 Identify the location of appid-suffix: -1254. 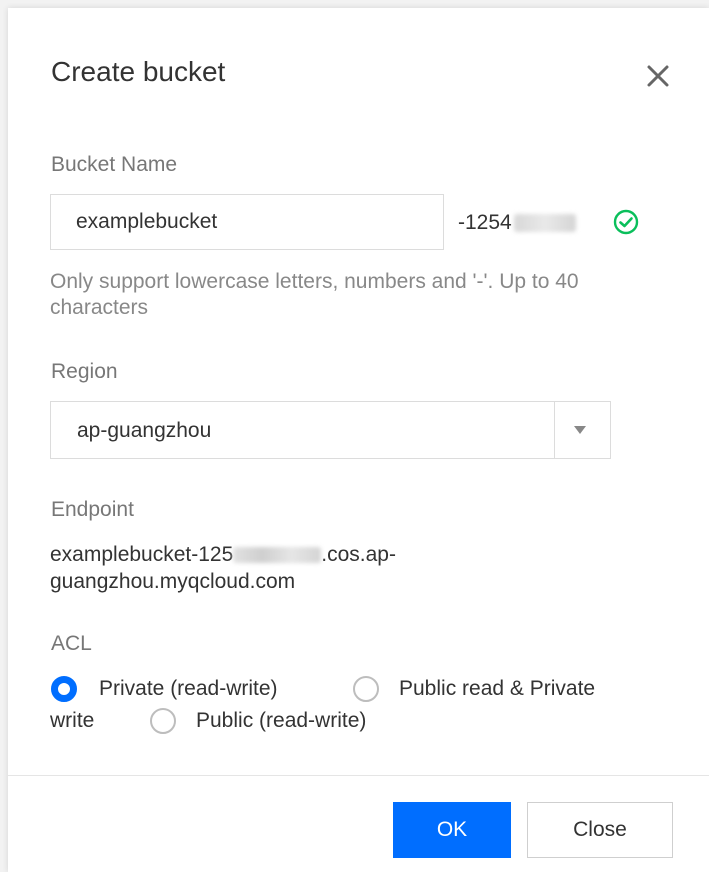
(517, 223).